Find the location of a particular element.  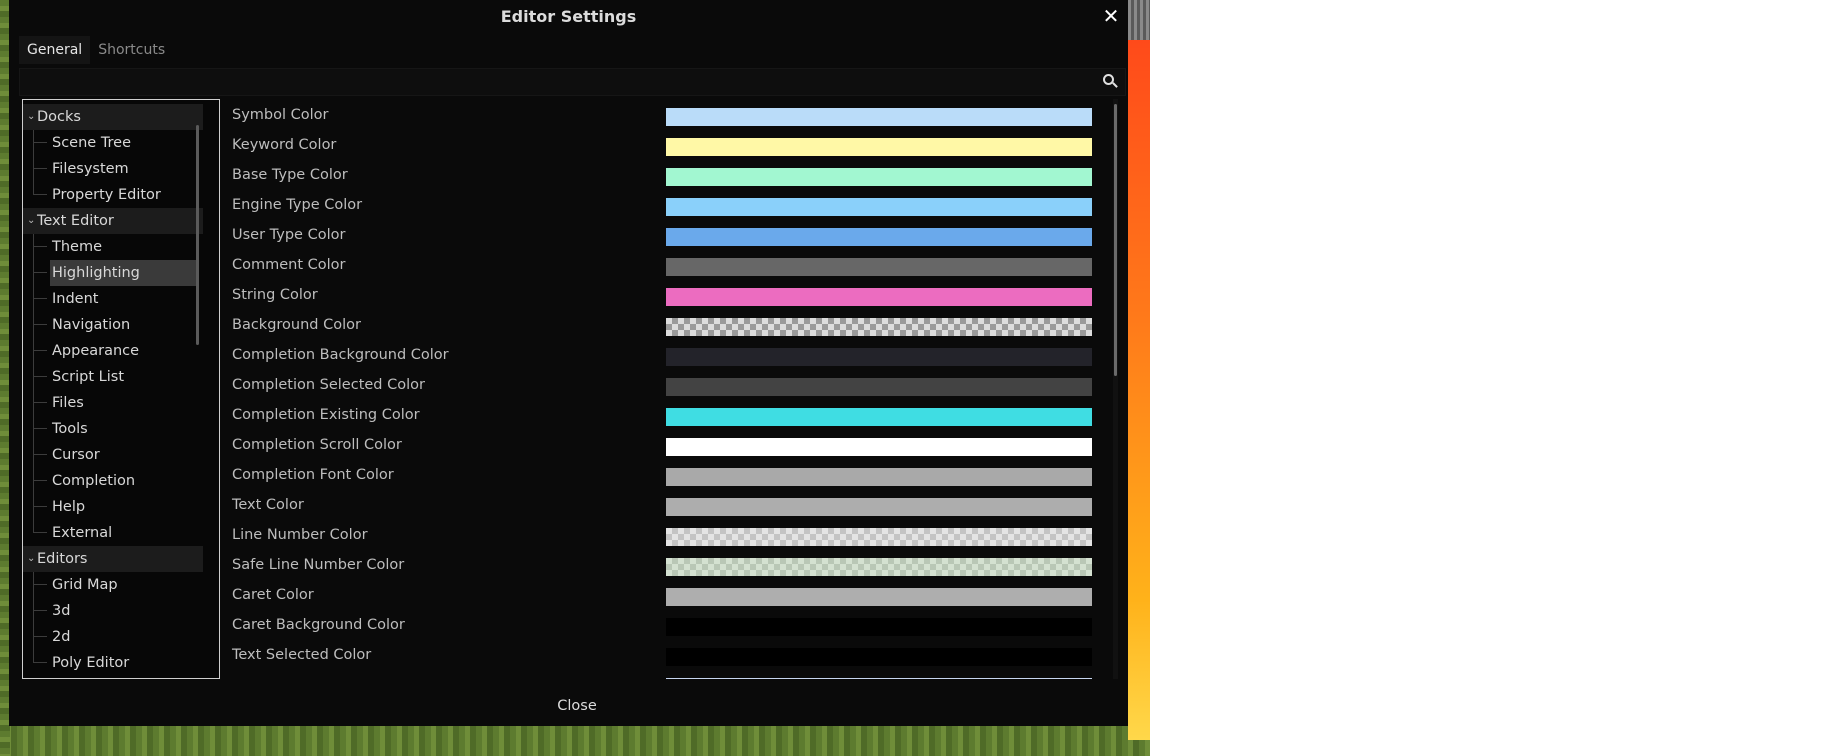

property-label: Engine Type Color is located at coordinates (297, 205).